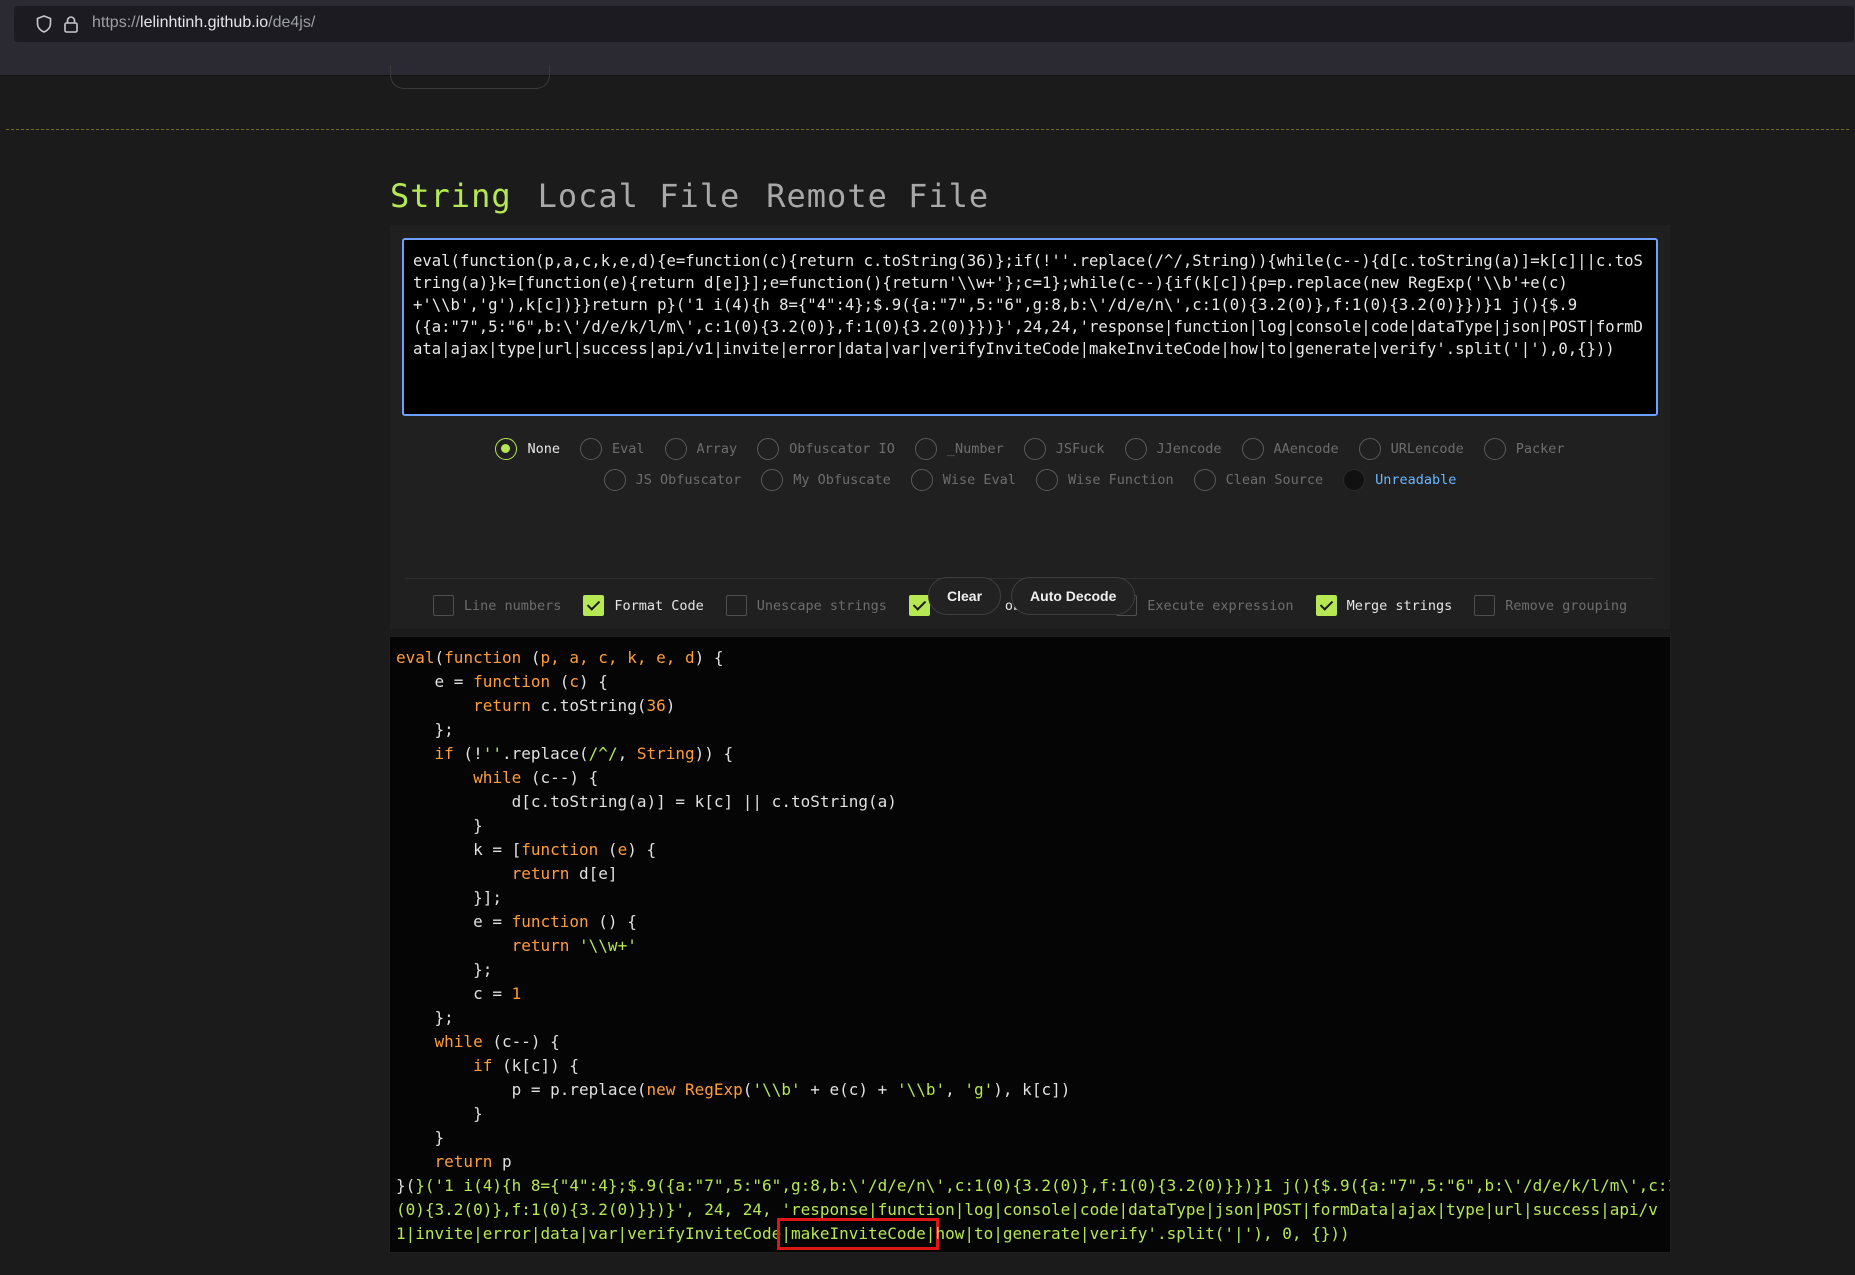 The image size is (1855, 1275). What do you see at coordinates (473, 1161) in the screenshot?
I see `code-line: return p` at bounding box center [473, 1161].